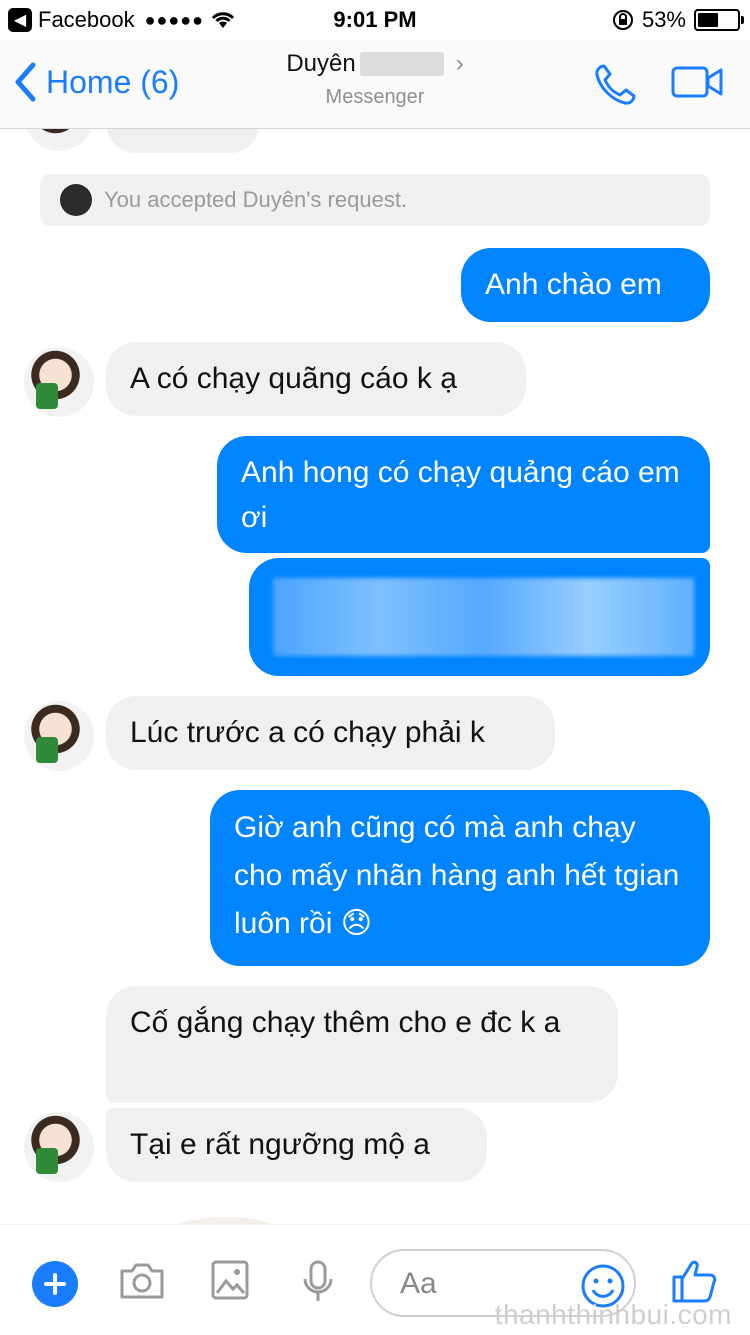 The image size is (750, 1335). I want to click on message-text: Lúc trước a có chạy phải k, so click(307, 732).